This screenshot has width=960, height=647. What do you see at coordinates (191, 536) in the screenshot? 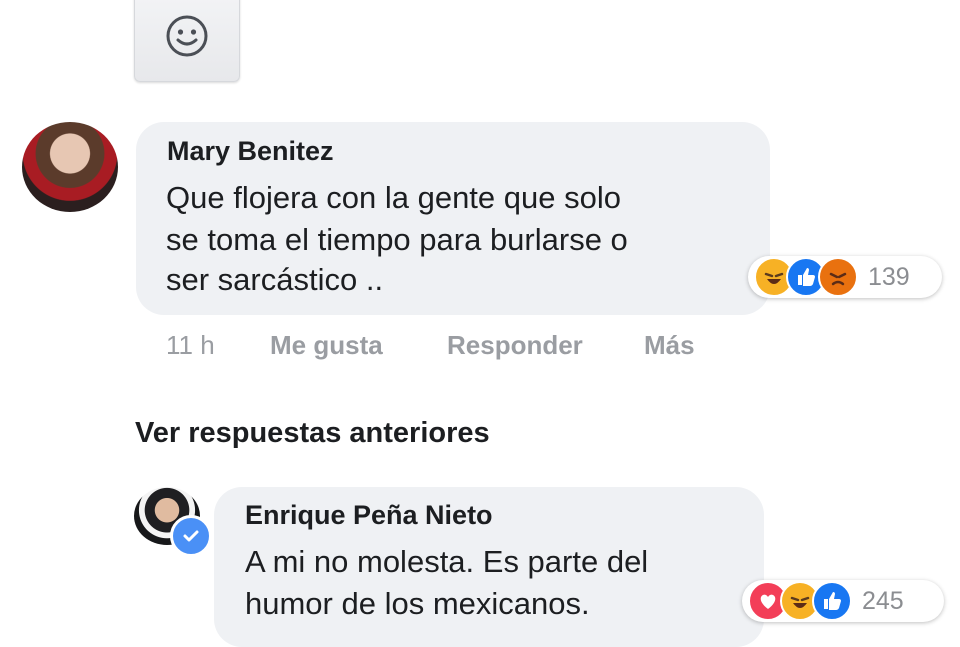
I see `check-badge-icon` at bounding box center [191, 536].